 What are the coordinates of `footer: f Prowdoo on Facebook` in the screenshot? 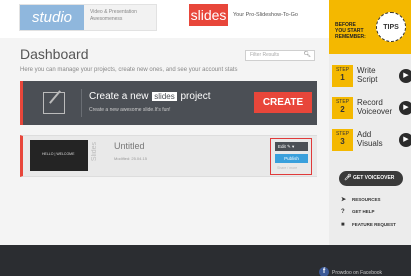 It's located at (205, 260).